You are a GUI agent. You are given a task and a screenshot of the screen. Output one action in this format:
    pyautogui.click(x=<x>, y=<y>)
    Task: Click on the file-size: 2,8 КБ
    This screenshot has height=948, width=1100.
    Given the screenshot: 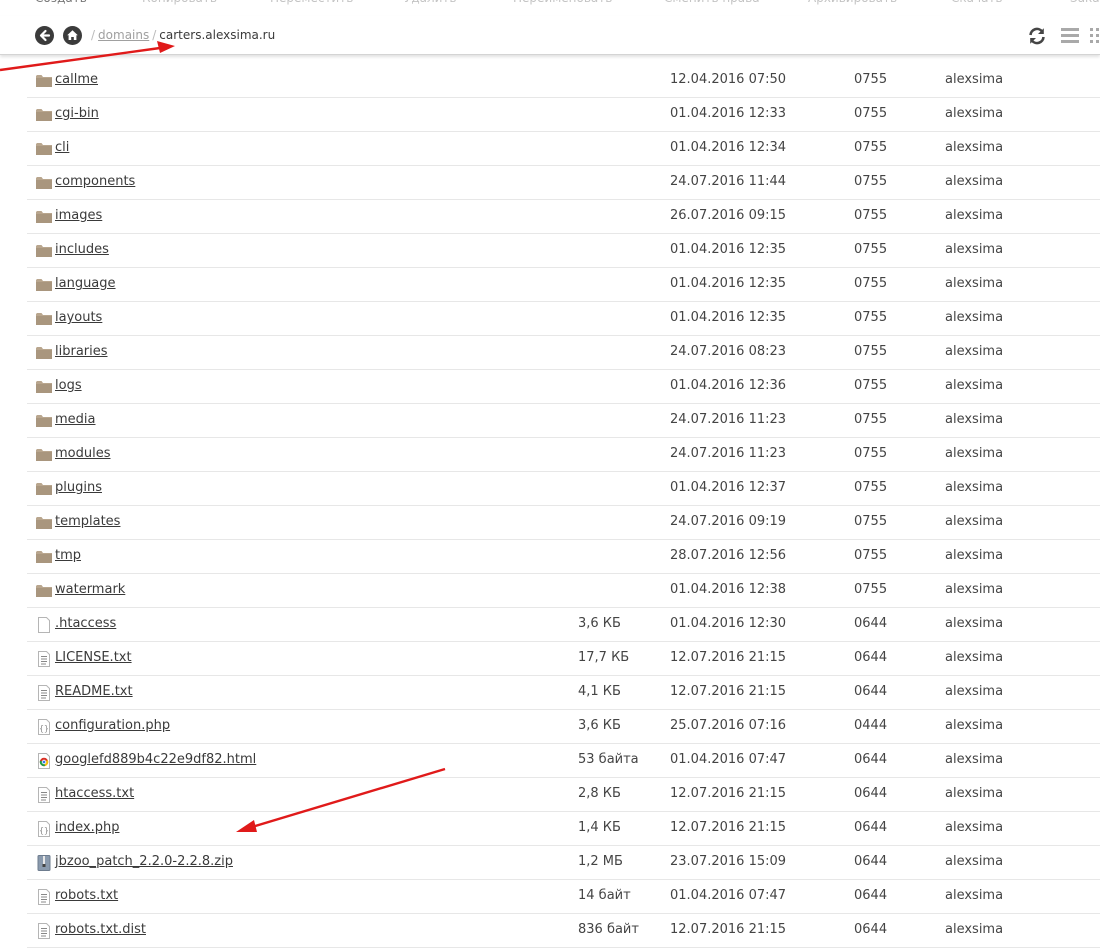 What is the action you would take?
    pyautogui.click(x=599, y=793)
    